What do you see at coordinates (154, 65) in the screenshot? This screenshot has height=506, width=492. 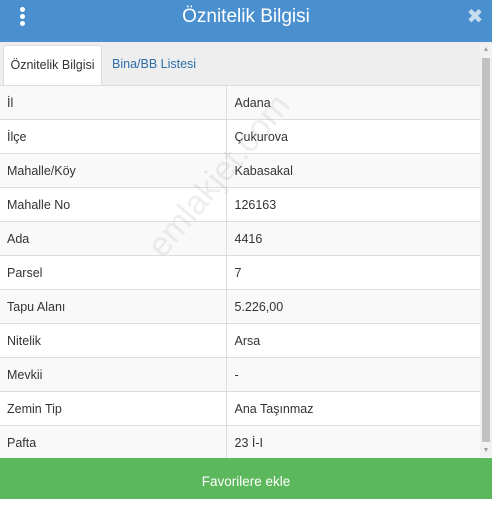 I see `tab-bina-bb-listesi: Bina/BB Listesi` at bounding box center [154, 65].